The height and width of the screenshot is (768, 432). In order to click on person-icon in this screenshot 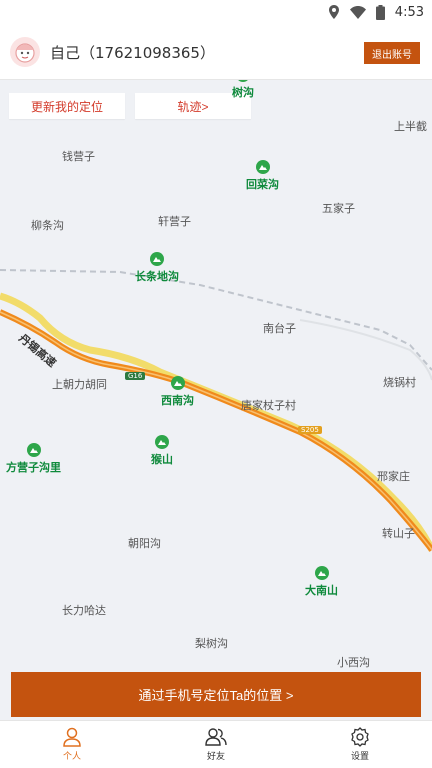, I will do `click(72, 737)`.